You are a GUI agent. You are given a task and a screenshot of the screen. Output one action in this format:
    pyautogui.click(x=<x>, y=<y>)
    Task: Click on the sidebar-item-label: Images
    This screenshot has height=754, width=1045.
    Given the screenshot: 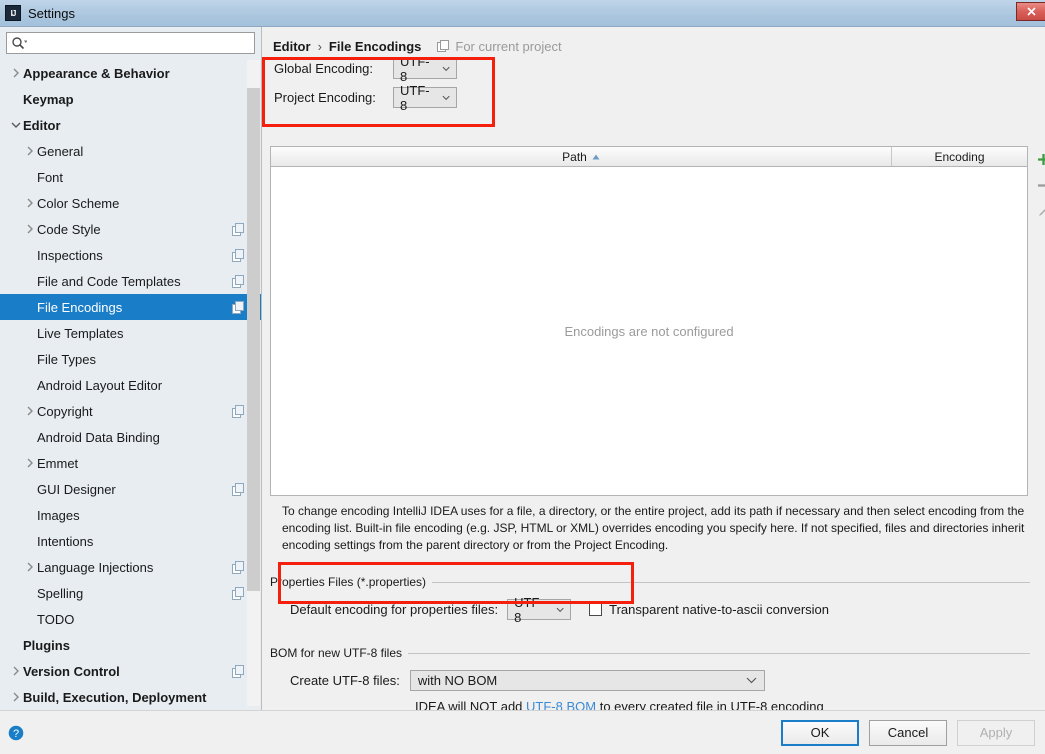 What is the action you would take?
    pyautogui.click(x=58, y=515)
    